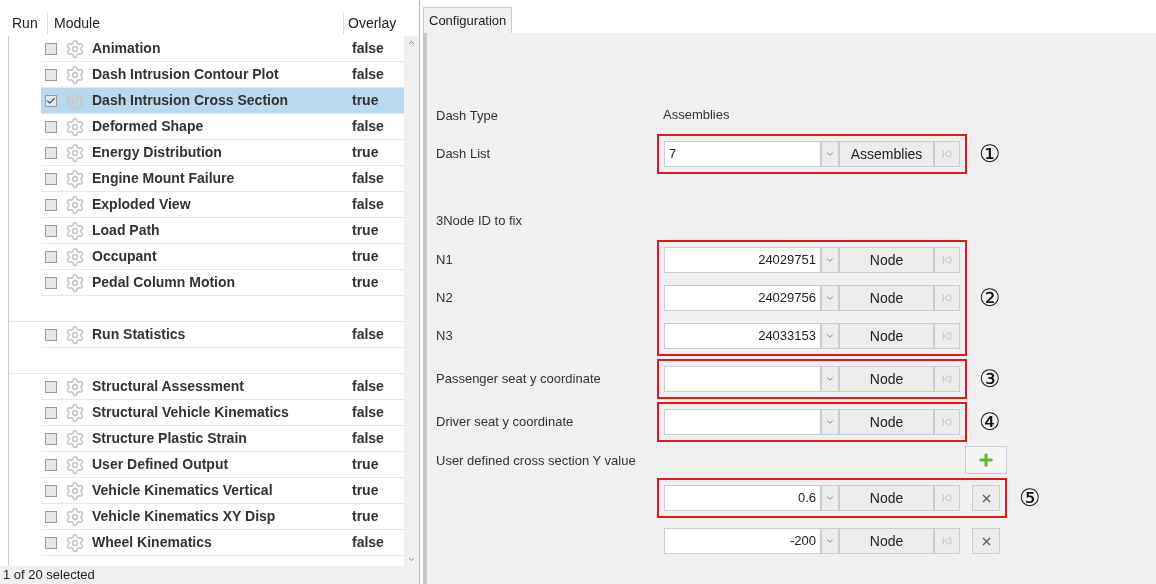  I want to click on plus-icon, so click(986, 460).